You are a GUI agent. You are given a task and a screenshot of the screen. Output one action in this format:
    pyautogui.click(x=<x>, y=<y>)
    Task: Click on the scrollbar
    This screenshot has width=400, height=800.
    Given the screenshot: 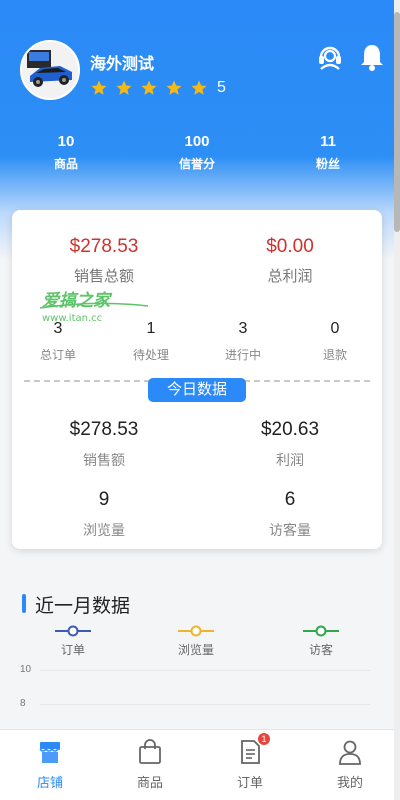 What is the action you would take?
    pyautogui.click(x=397, y=400)
    